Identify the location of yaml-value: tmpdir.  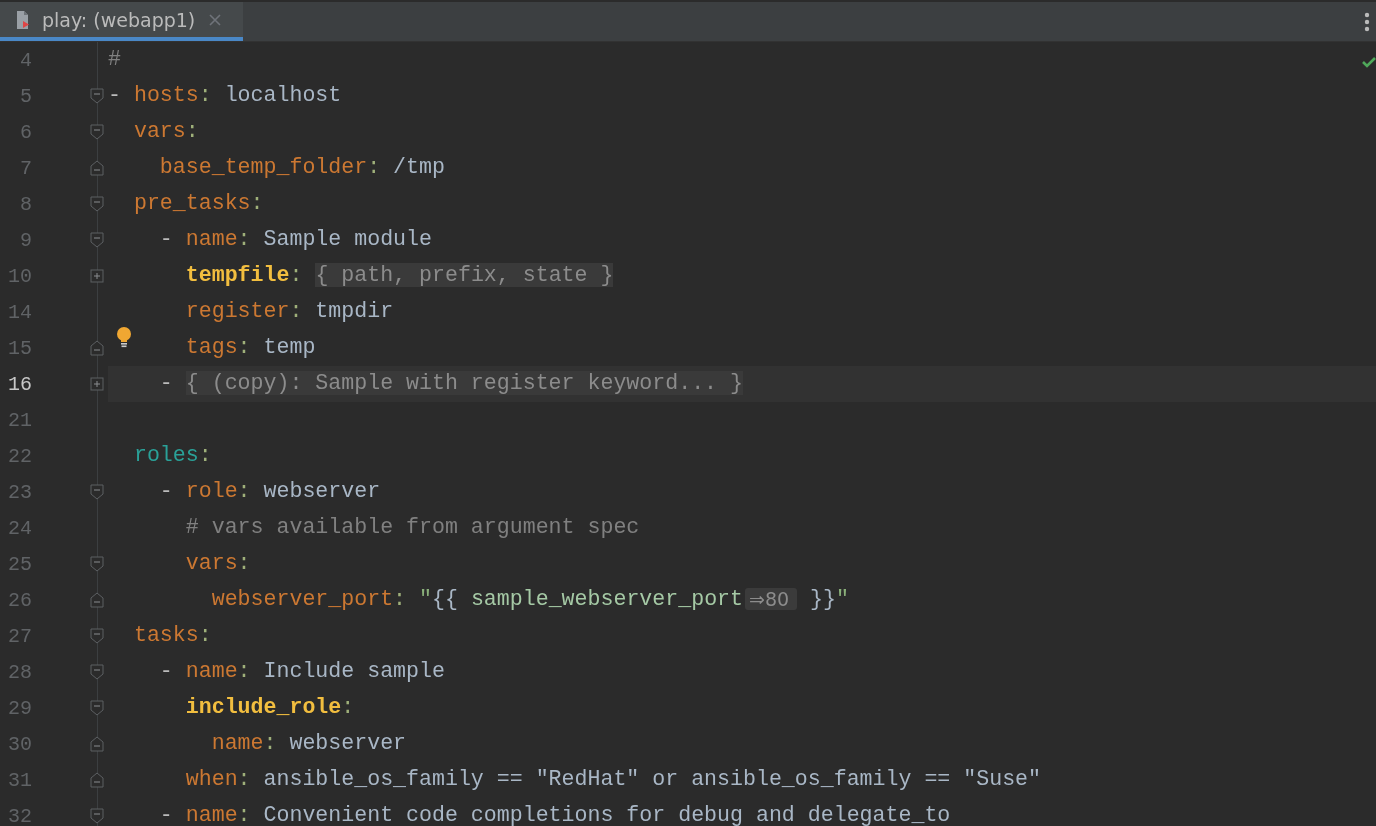
(354, 310).